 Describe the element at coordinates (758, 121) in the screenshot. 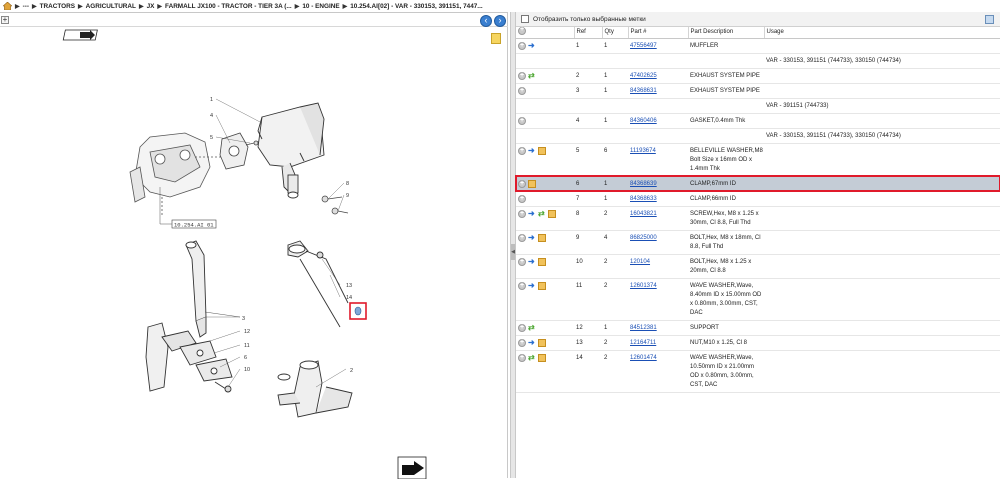

I see `table-row: 4184360406 GASKET,0.4mm Thk` at that location.